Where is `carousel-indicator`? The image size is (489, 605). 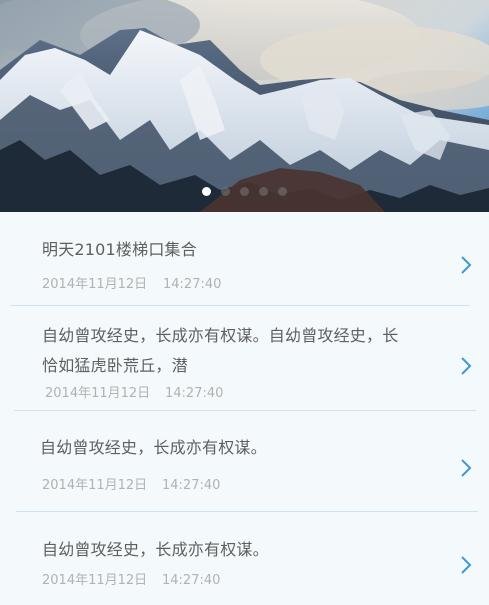
carousel-indicator is located at coordinates (244, 192).